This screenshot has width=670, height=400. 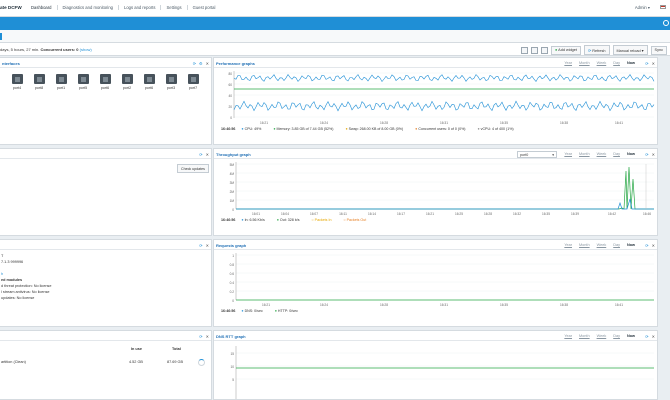 I want to click on active-tab-marker, so click(x=1, y=36).